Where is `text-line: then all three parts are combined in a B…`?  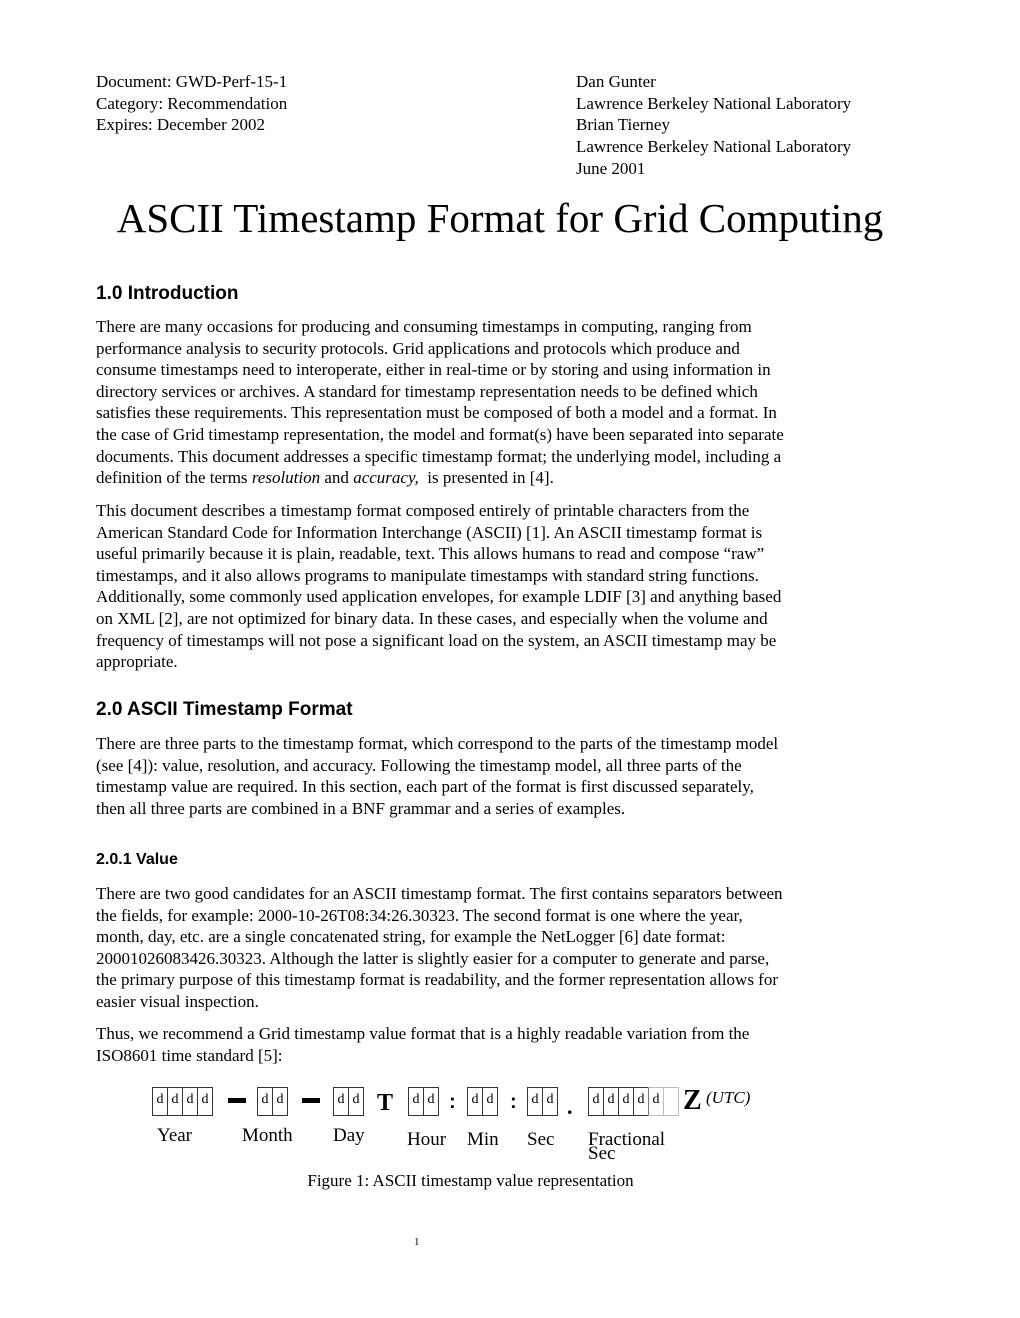 text-line: then all three parts are combined in a B… is located at coordinates (361, 808).